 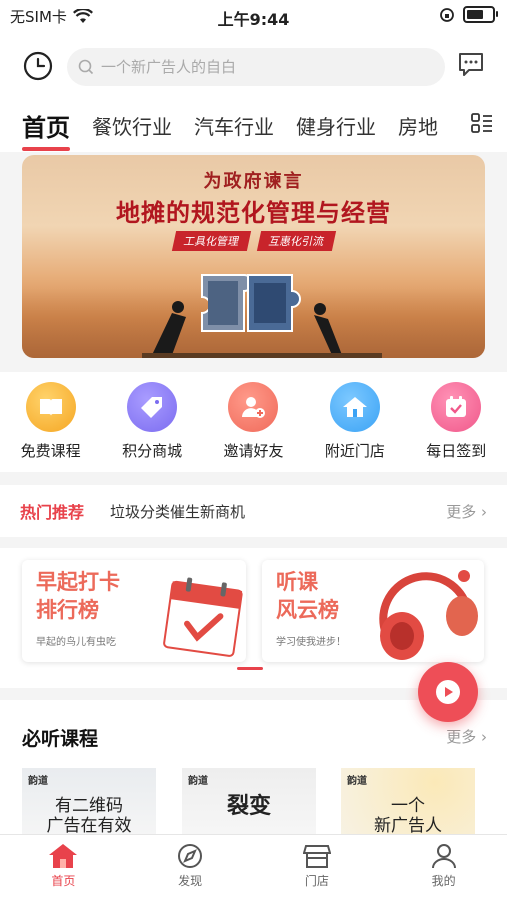 I want to click on must-listen-more-link: 更多 ›, so click(x=466, y=736).